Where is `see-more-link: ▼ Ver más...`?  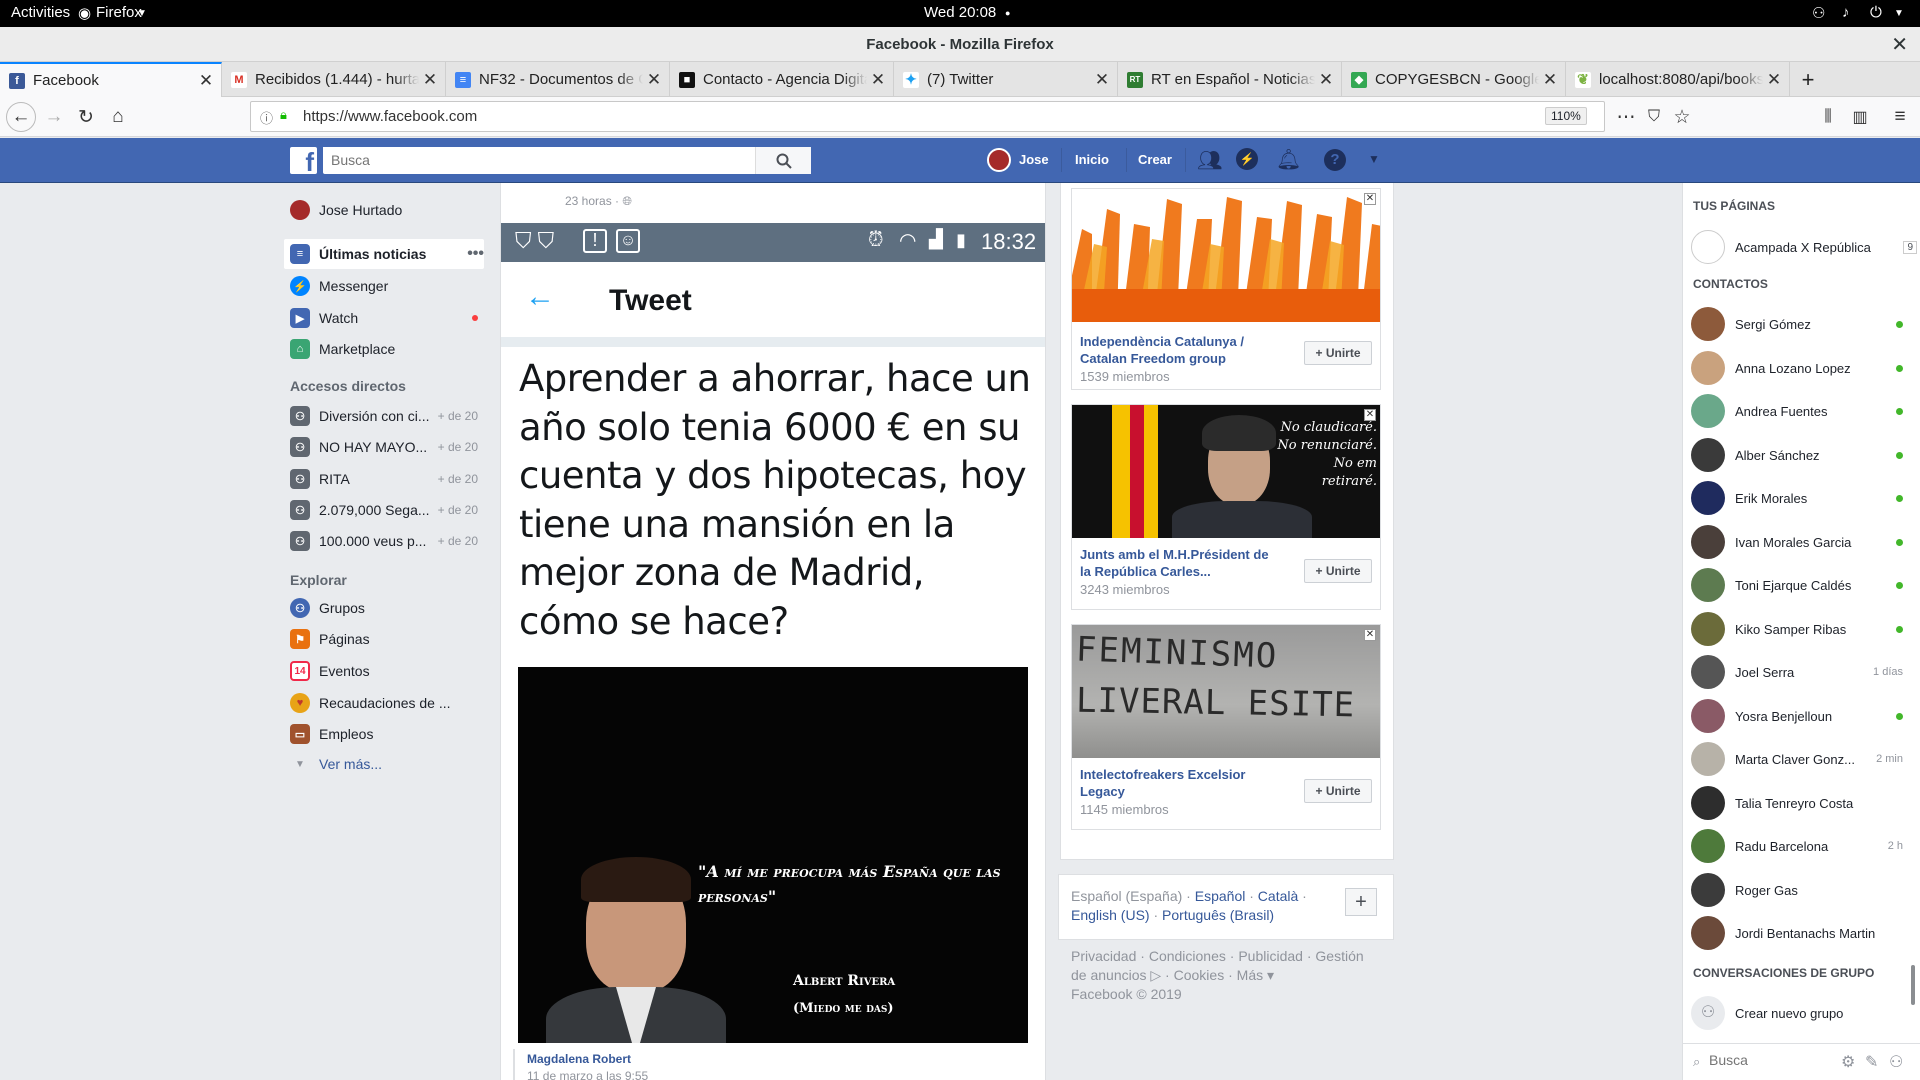 see-more-link: ▼ Ver más... is located at coordinates (336, 764).